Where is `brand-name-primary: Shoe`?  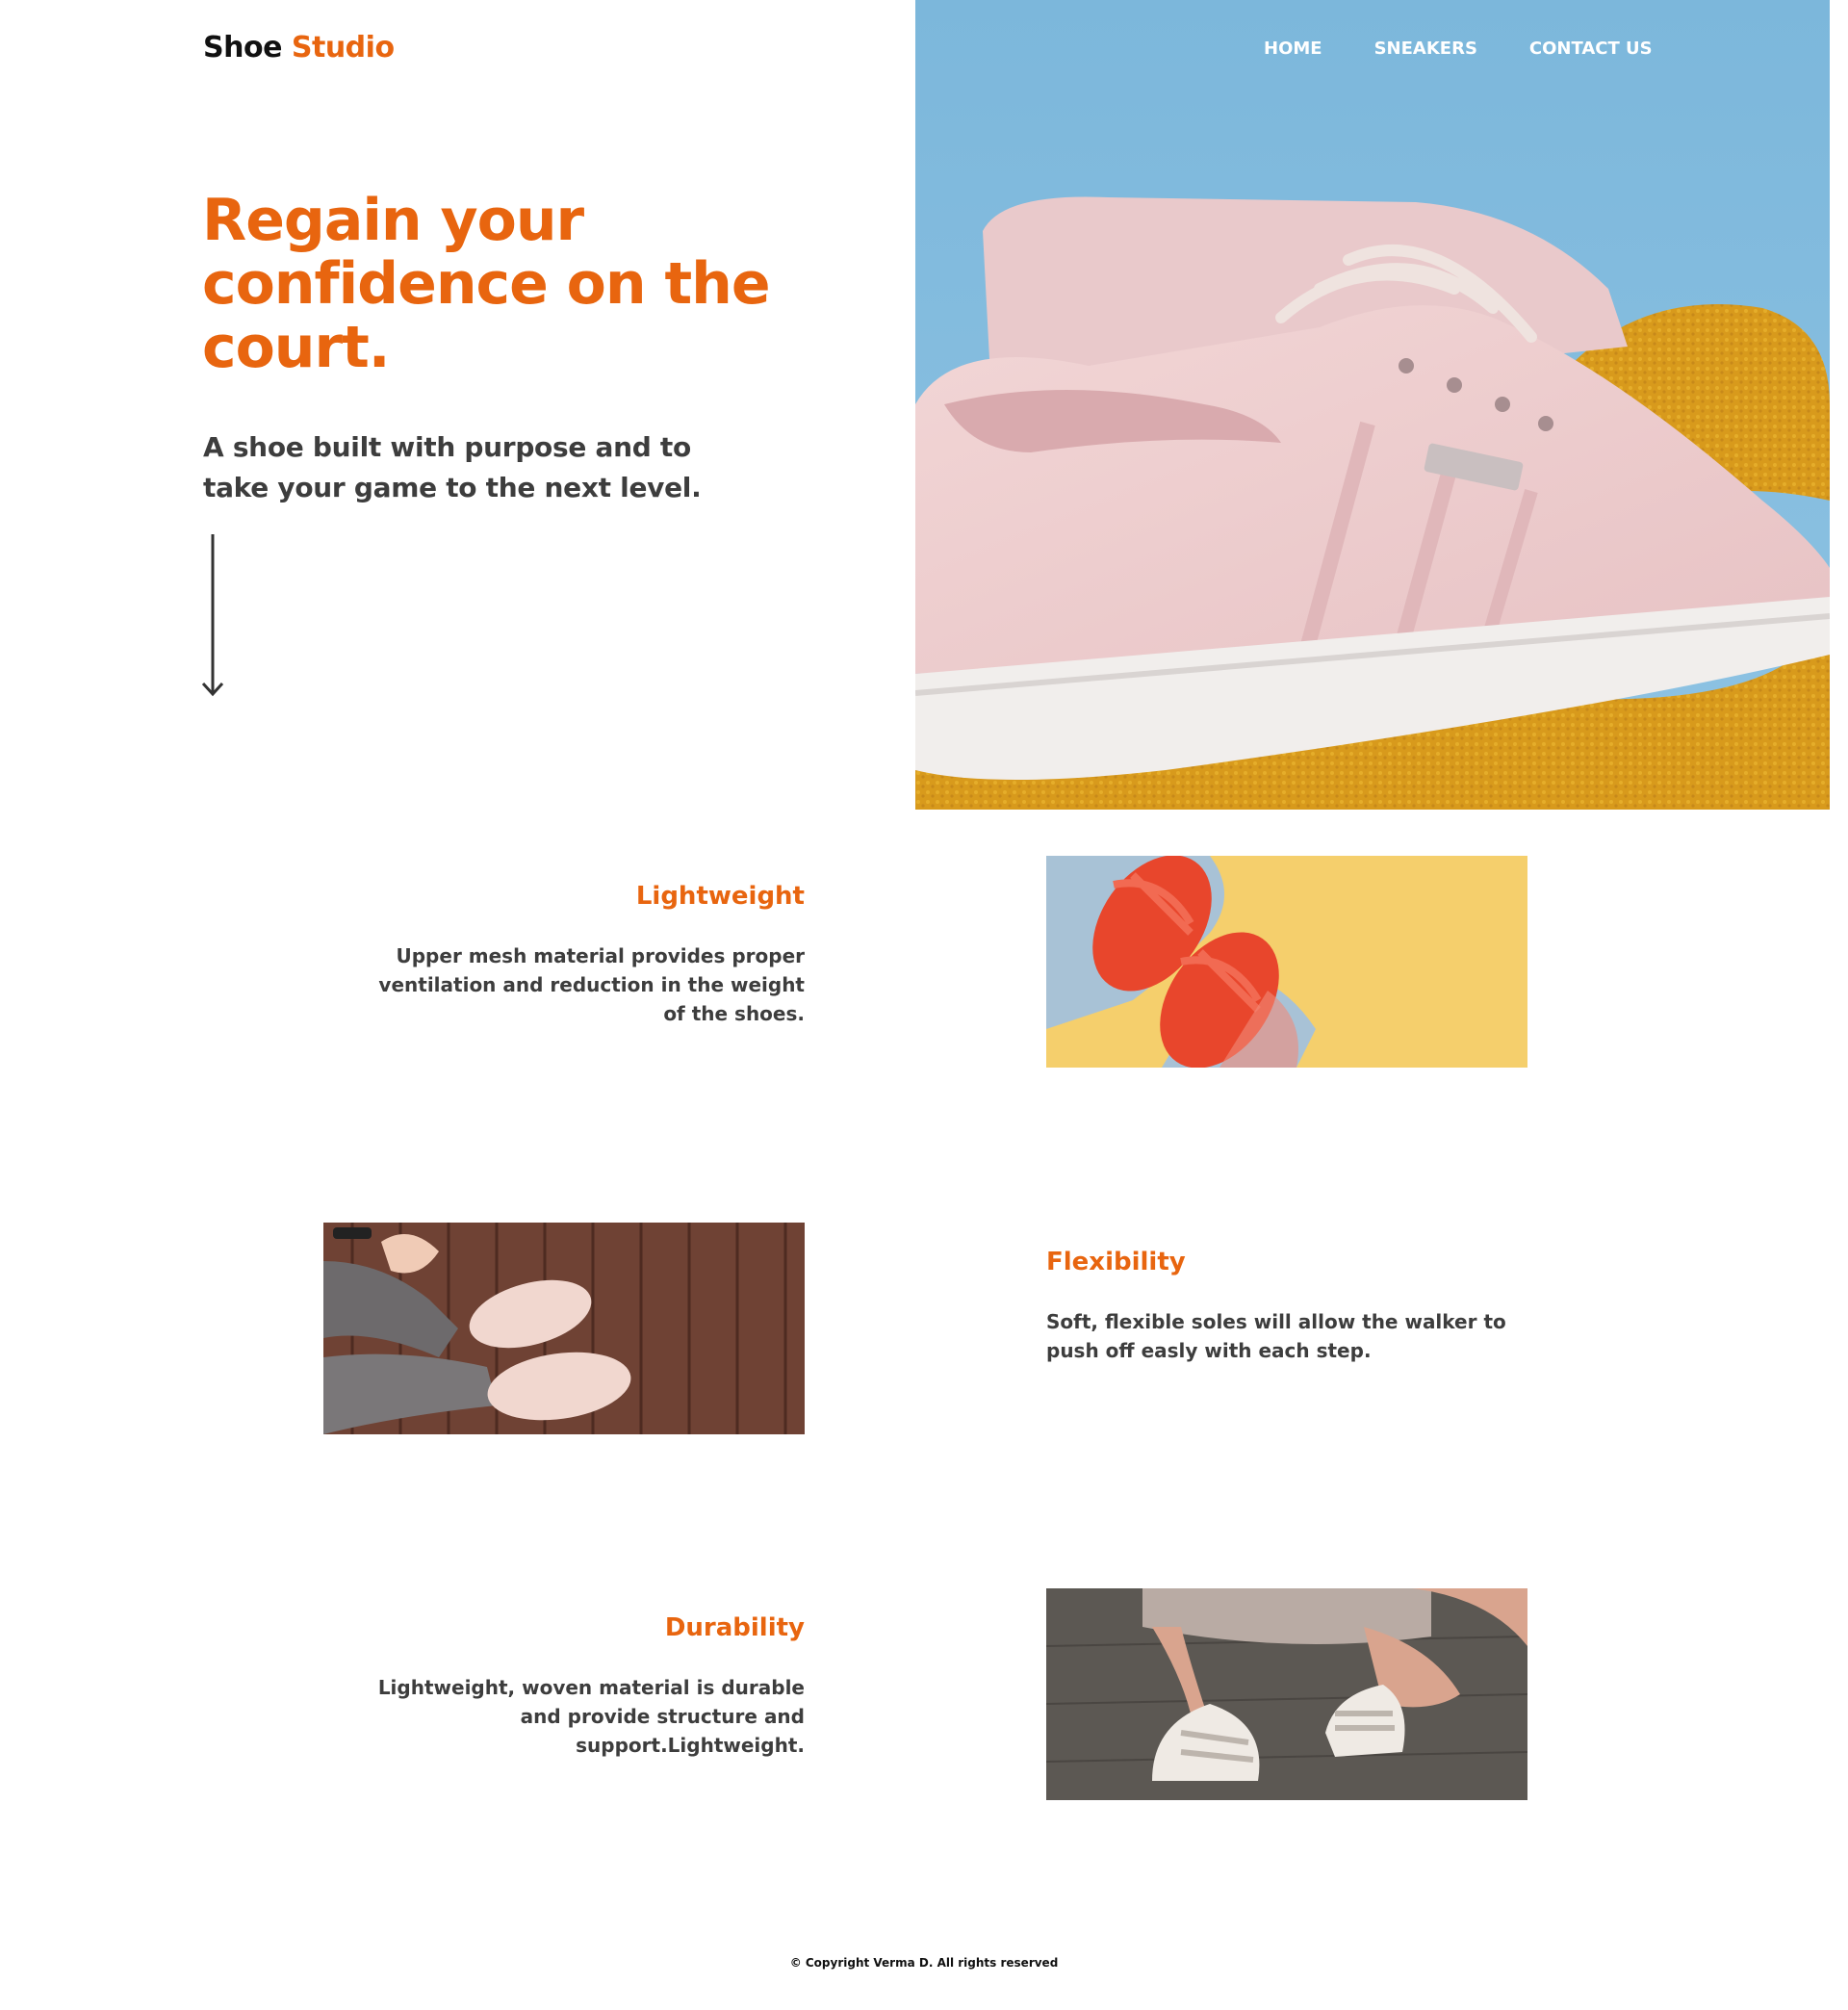 brand-name-primary: Shoe is located at coordinates (242, 47).